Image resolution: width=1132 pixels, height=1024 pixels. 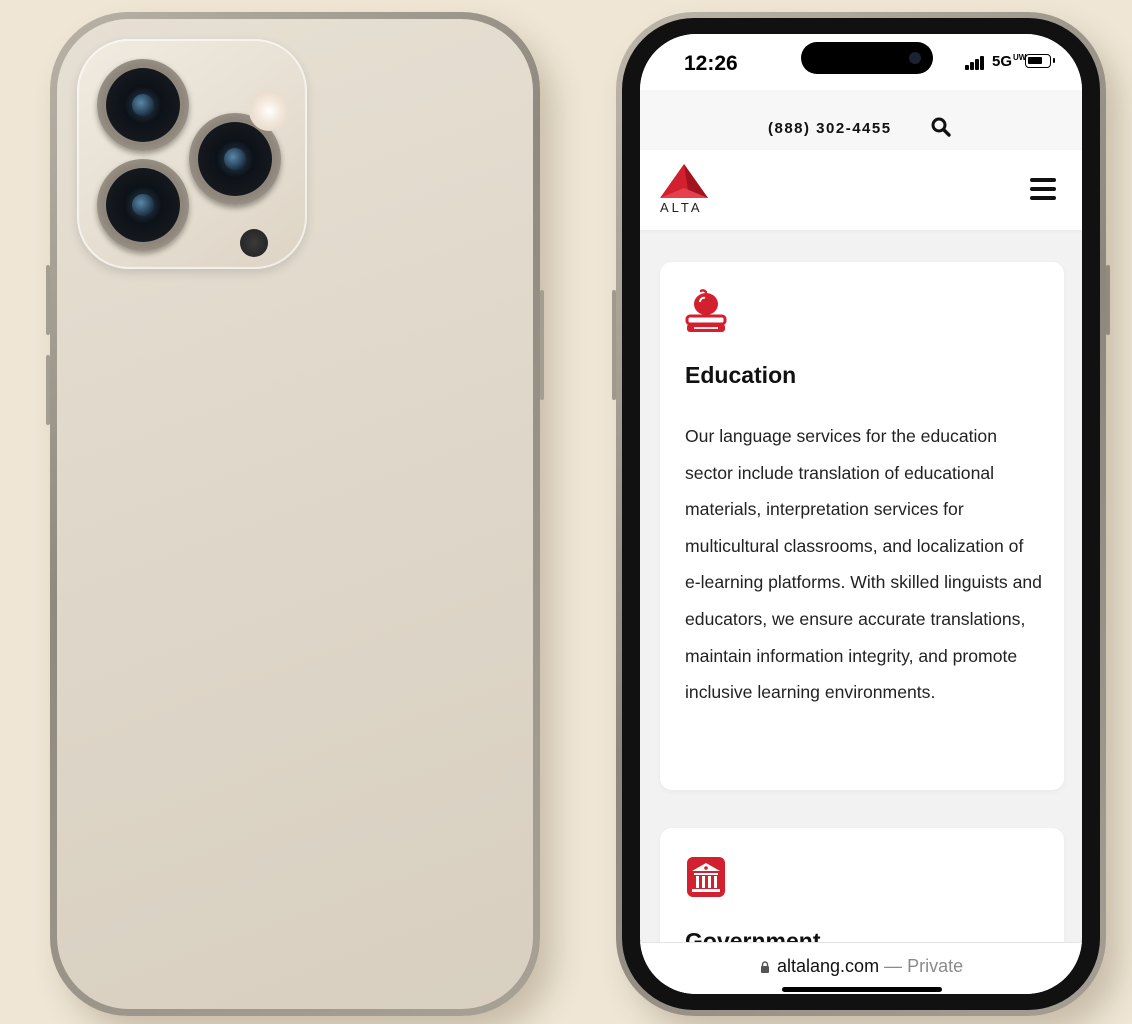 What do you see at coordinates (862, 989) in the screenshot?
I see `home-indicator` at bounding box center [862, 989].